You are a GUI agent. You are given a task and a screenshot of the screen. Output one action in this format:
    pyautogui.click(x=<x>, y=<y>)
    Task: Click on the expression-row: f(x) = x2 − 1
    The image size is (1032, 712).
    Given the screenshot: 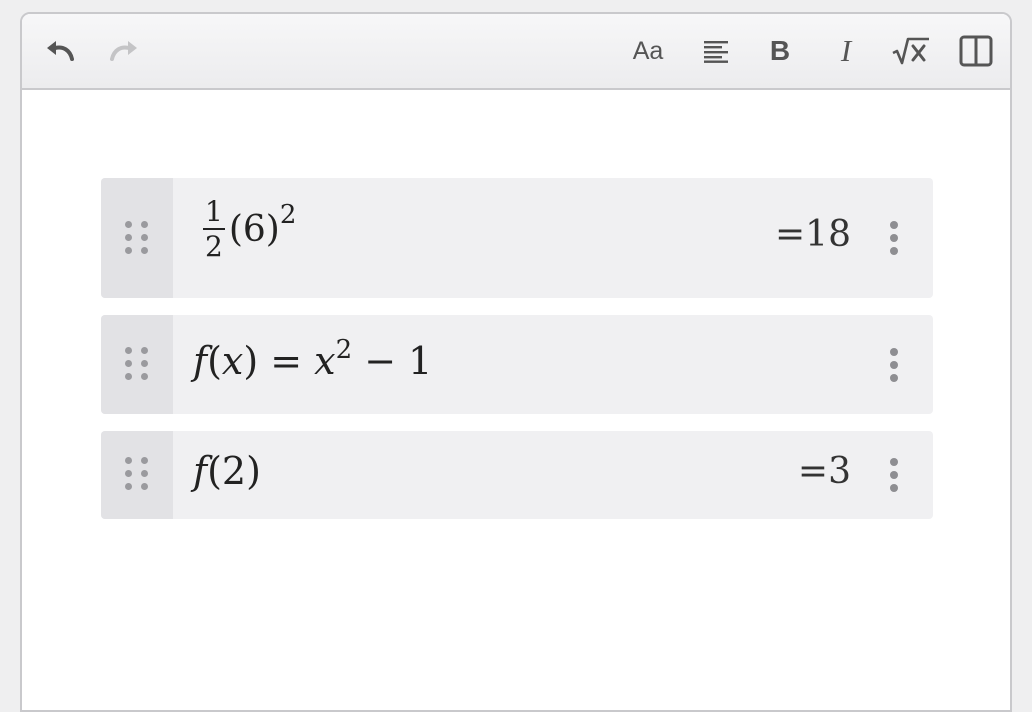 What is the action you would take?
    pyautogui.click(x=517, y=364)
    